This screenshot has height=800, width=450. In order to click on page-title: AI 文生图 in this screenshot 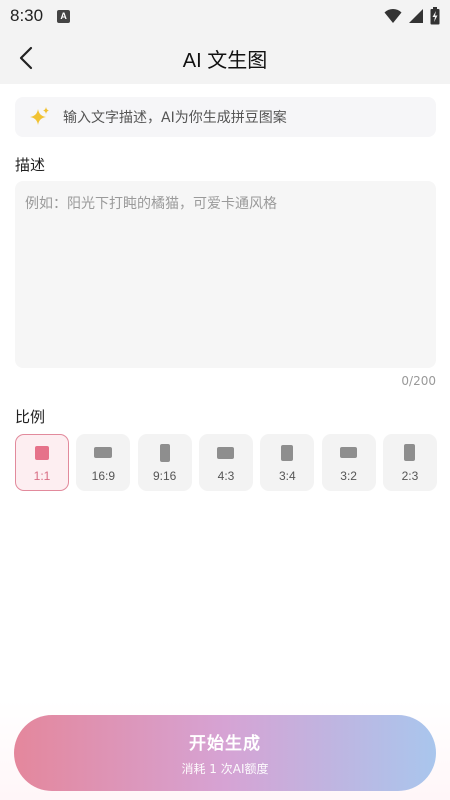, I will do `click(225, 60)`.